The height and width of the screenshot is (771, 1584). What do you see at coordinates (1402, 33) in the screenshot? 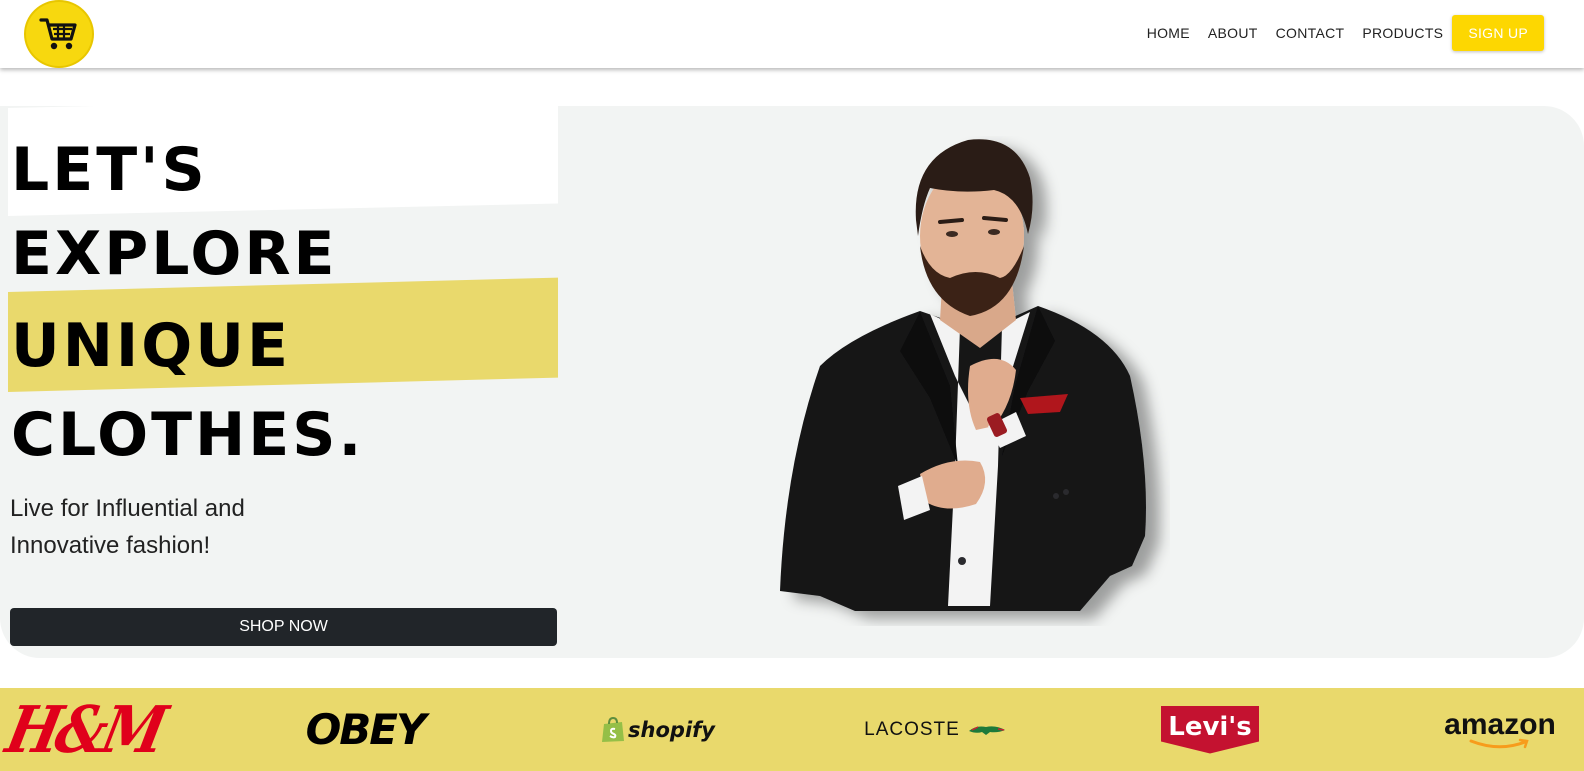
I see `nav-link-products: PRODUCTS` at bounding box center [1402, 33].